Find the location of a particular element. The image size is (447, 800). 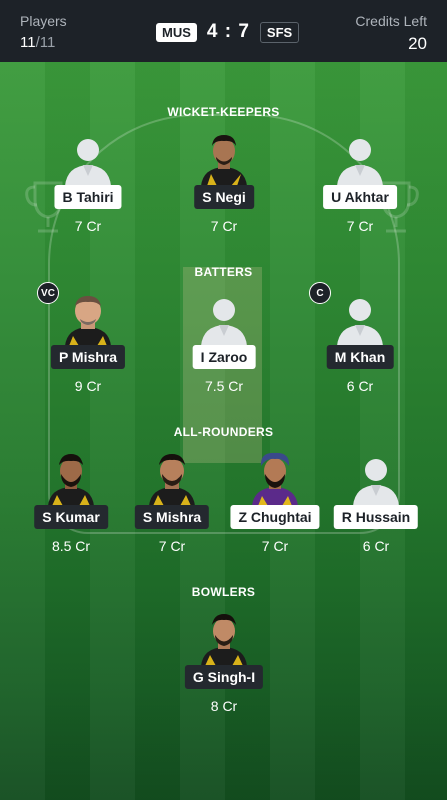

credits-value: 20 is located at coordinates (417, 43).